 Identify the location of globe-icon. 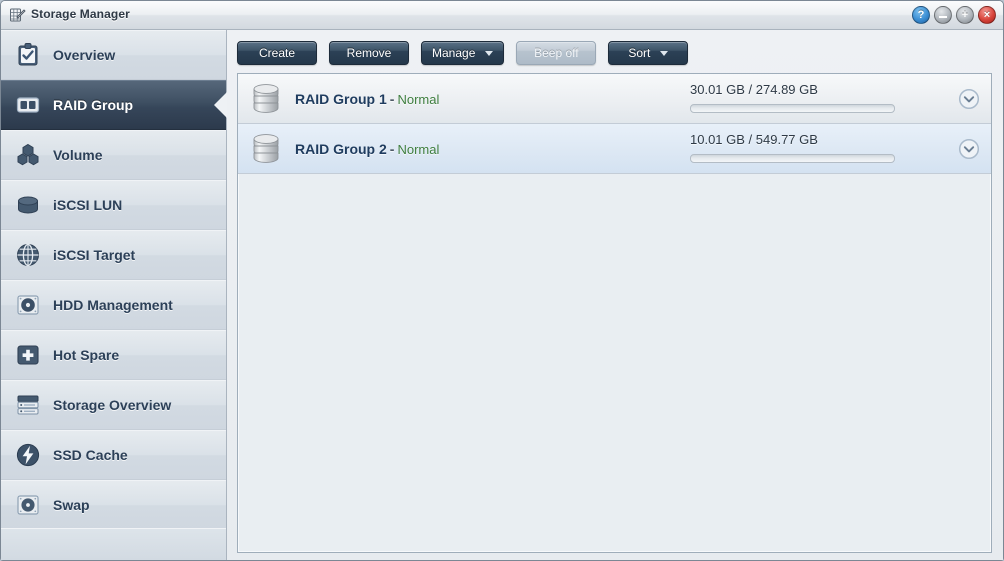
(28, 255).